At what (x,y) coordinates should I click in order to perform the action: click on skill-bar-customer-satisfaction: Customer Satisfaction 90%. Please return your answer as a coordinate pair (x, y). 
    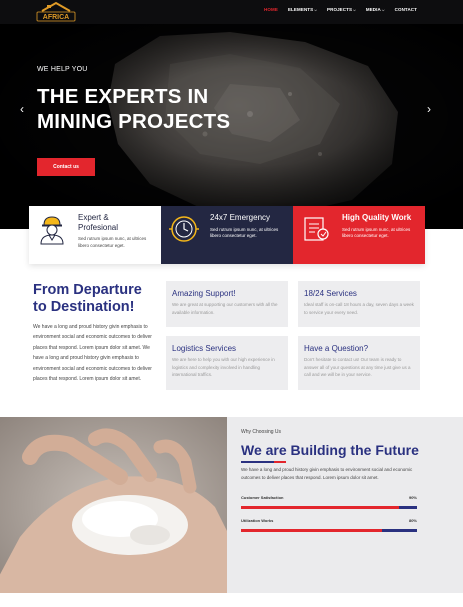
    Looking at the image, I should click on (329, 502).